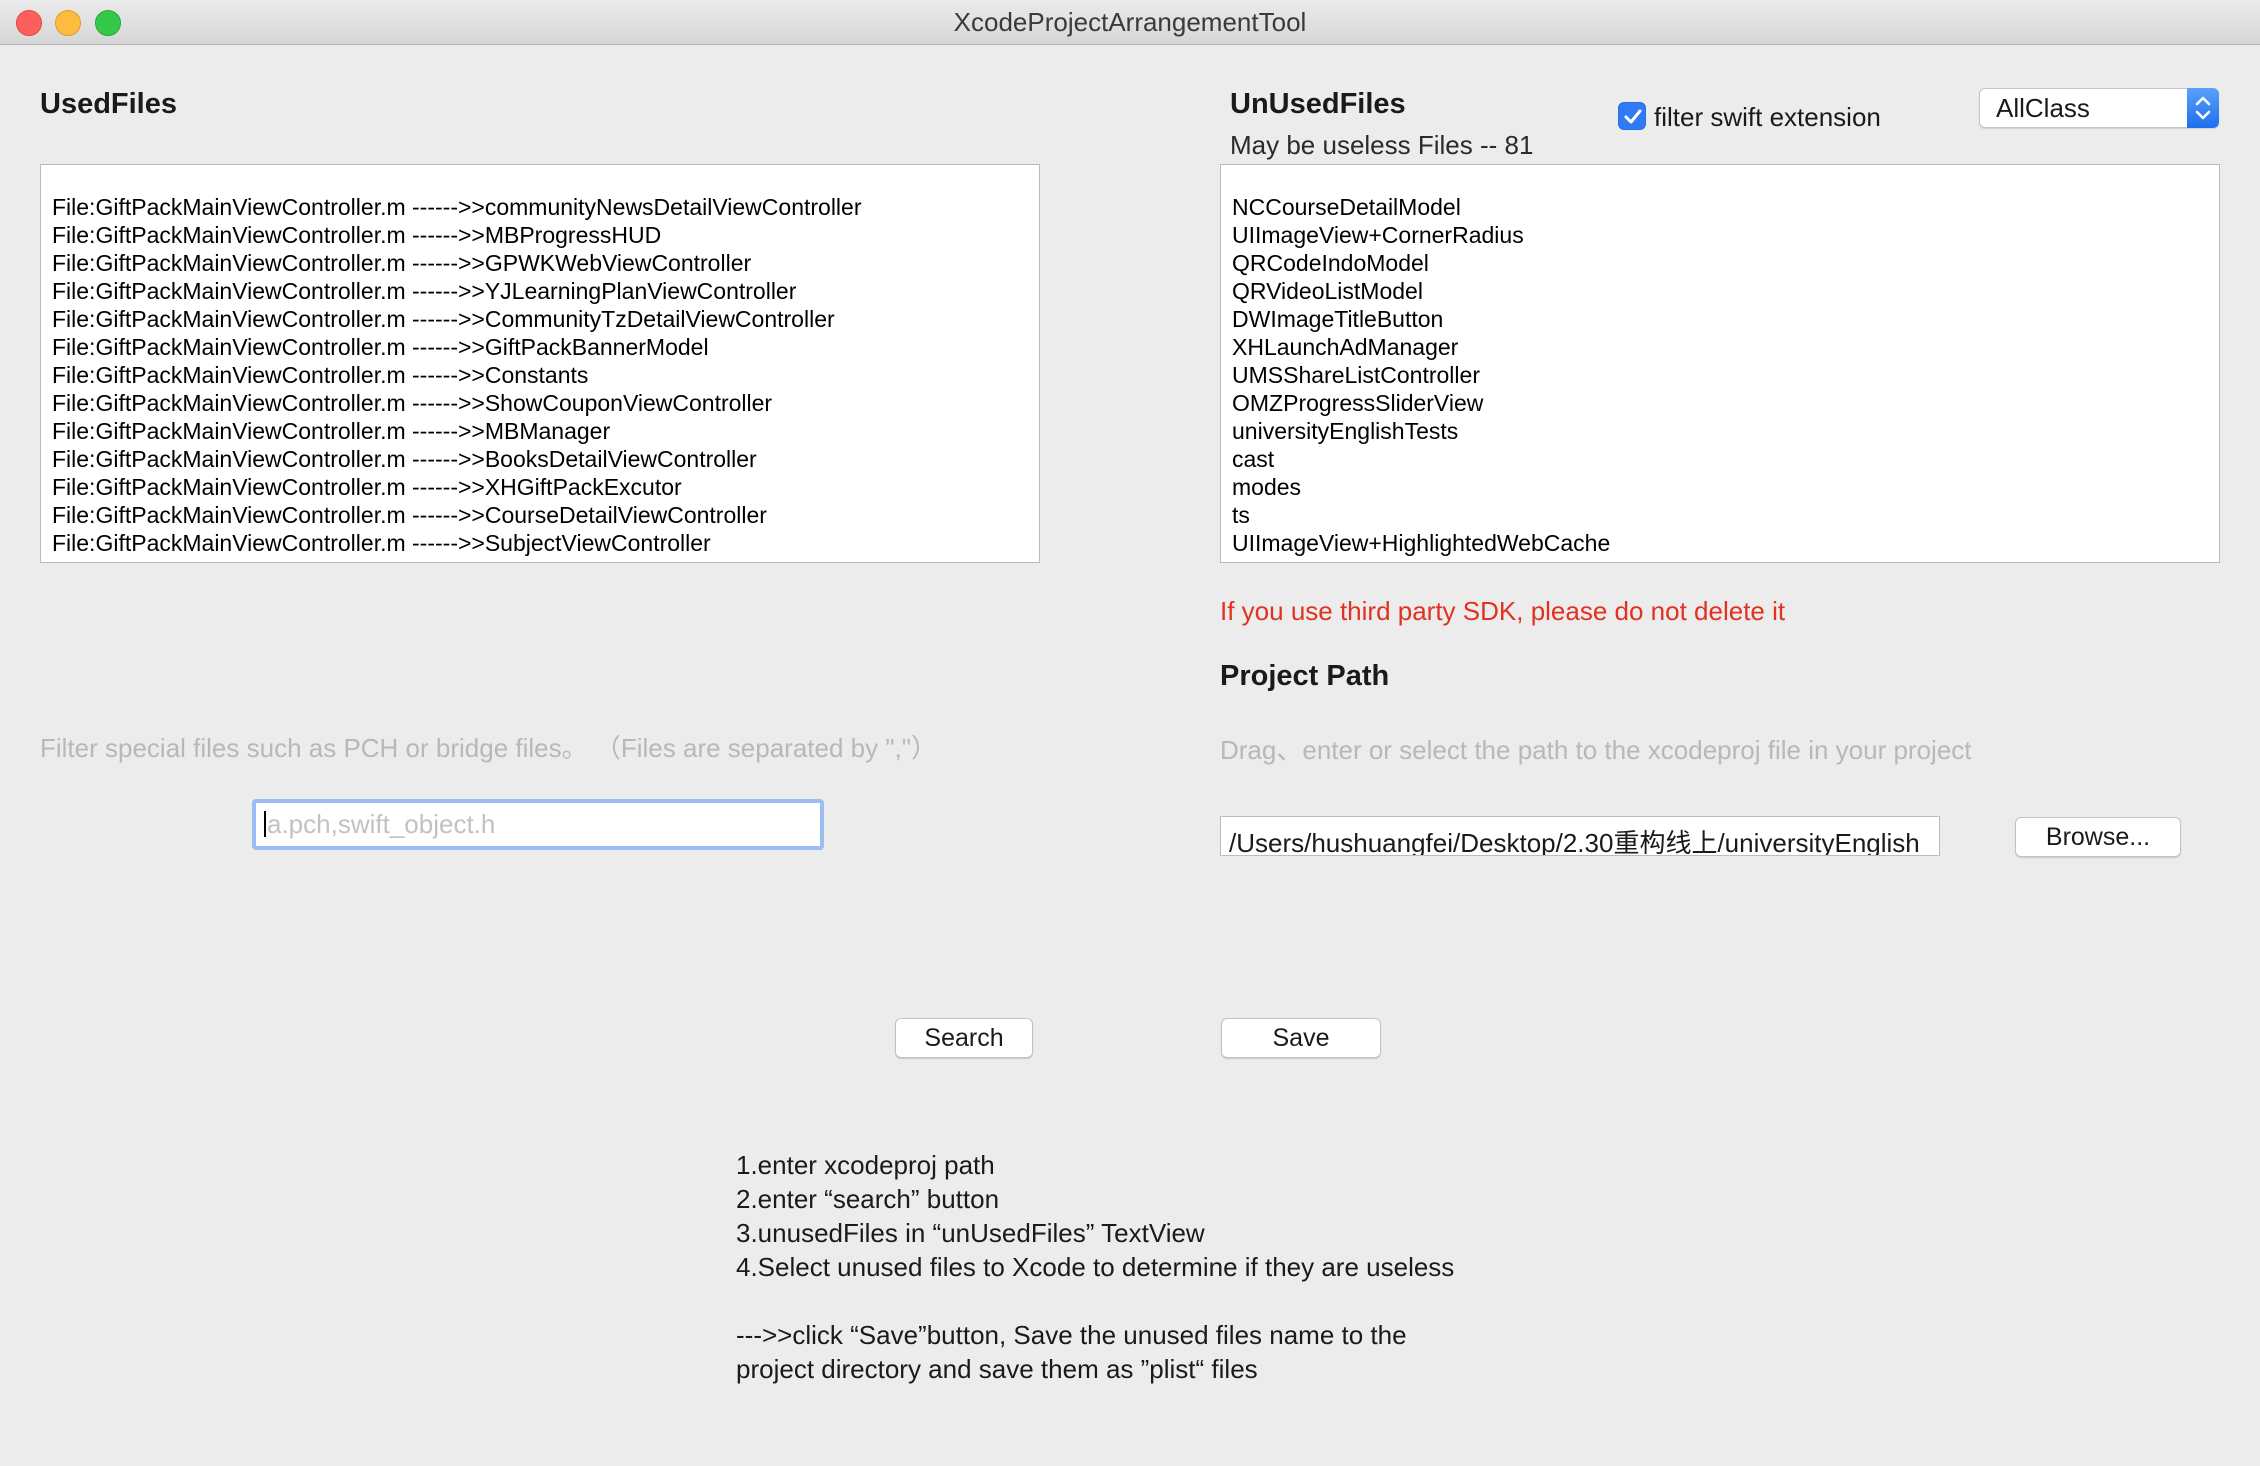  What do you see at coordinates (265, 824) in the screenshot?
I see `text-caret` at bounding box center [265, 824].